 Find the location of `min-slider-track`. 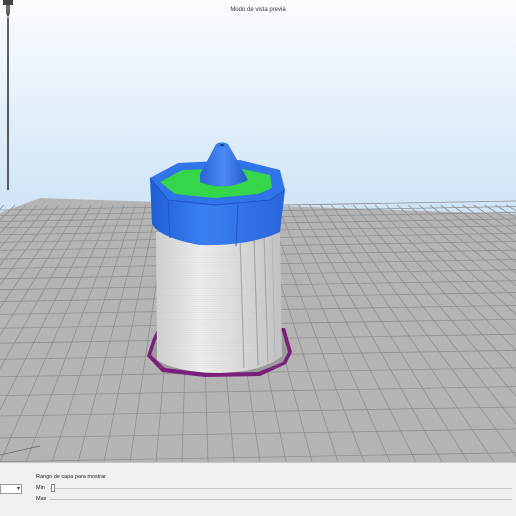

min-slider-track is located at coordinates (281, 488).